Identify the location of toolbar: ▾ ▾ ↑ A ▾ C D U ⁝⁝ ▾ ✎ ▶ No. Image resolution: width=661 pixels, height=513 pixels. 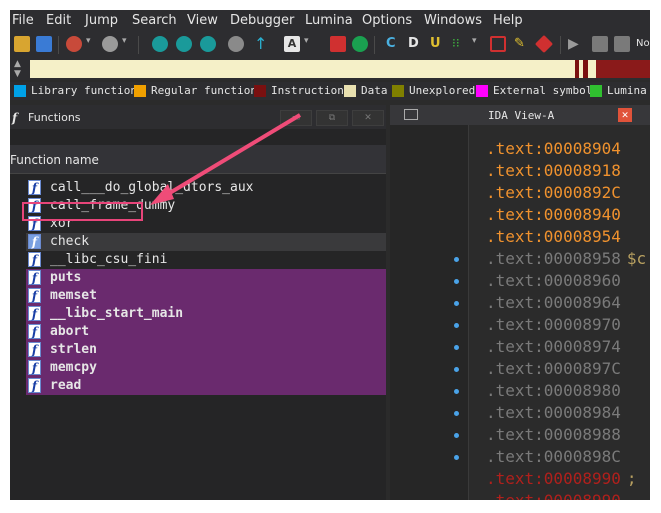
(330, 45).